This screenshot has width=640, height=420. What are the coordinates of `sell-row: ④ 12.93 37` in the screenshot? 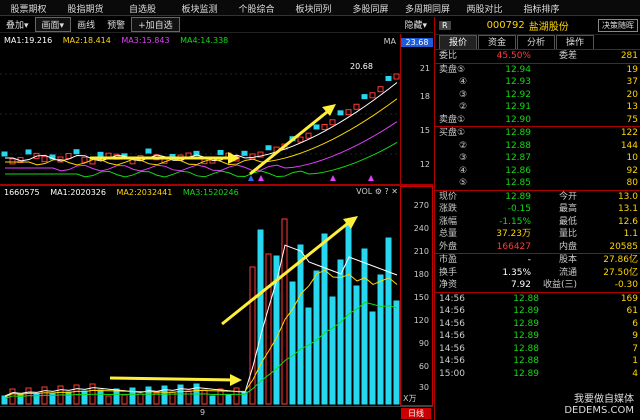 It's located at (537, 82).